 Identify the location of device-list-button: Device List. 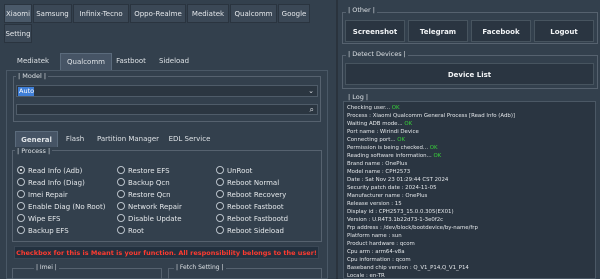
(469, 74).